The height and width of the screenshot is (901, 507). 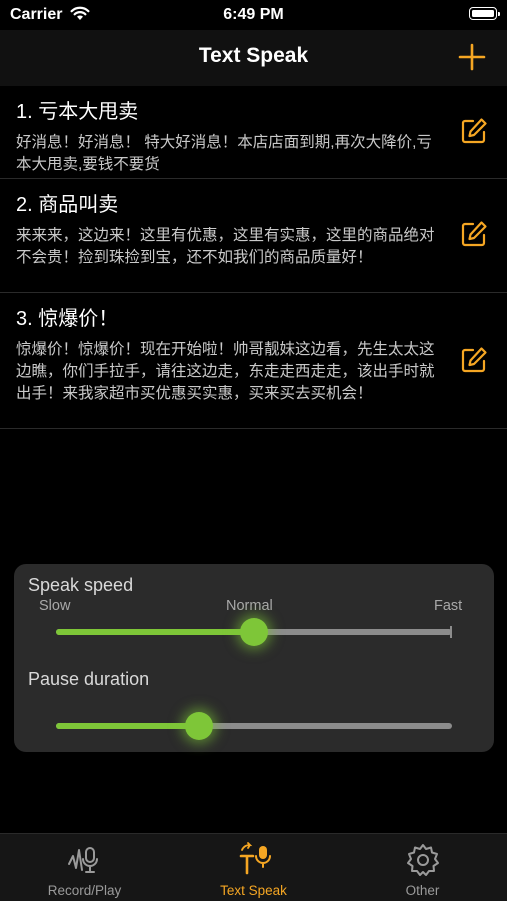 I want to click on pause-slider, so click(x=254, y=726).